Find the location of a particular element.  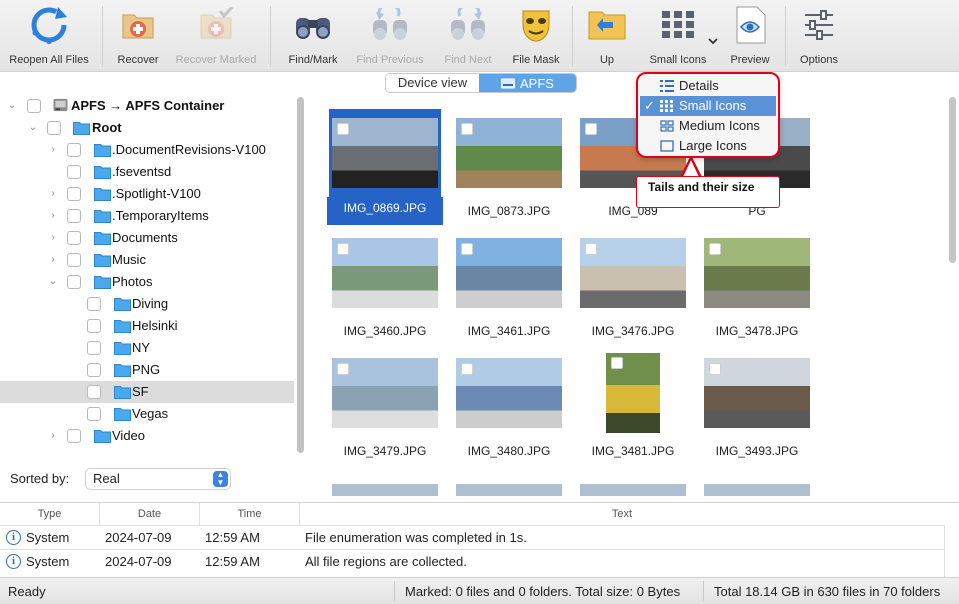

recover-button: Recover is located at coordinates (138, 36).